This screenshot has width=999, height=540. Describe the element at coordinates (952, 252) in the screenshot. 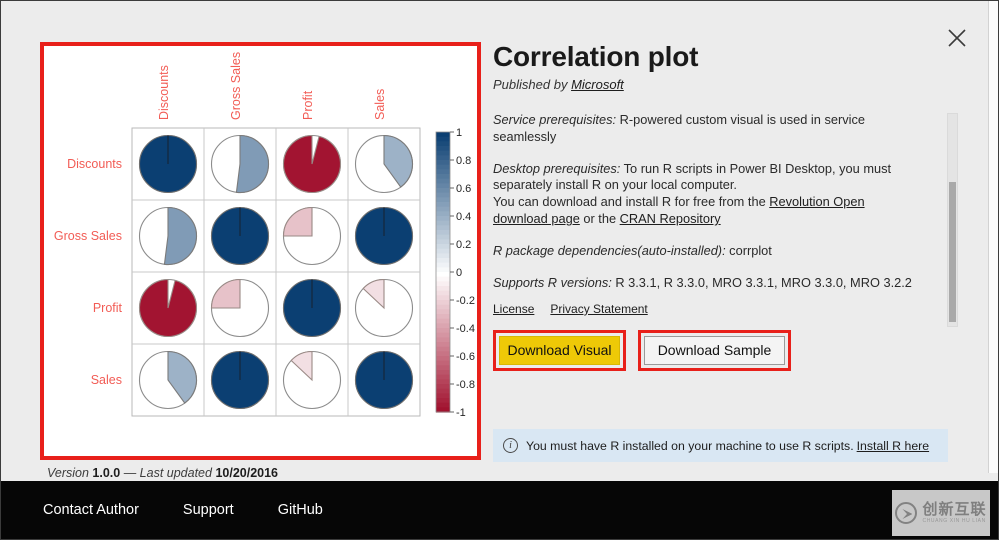

I see `scrollbar-thumb` at that location.